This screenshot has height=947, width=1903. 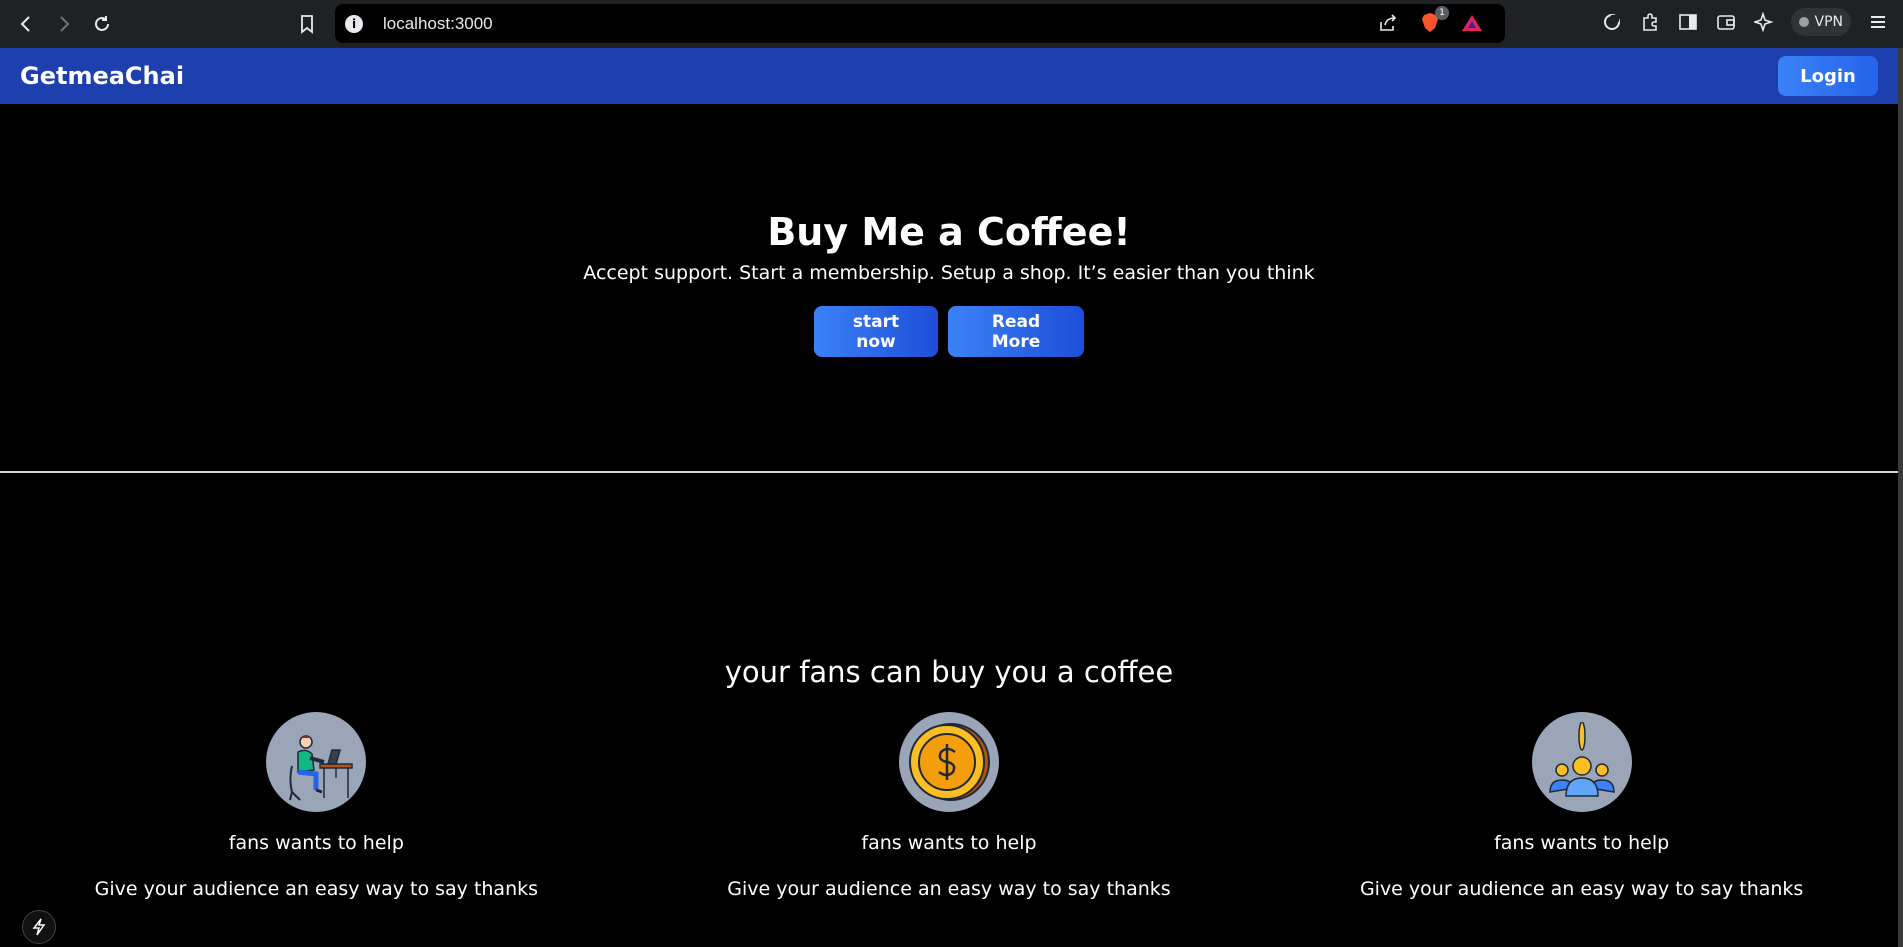 What do you see at coordinates (307, 24) in the screenshot?
I see `bookmark-icon` at bounding box center [307, 24].